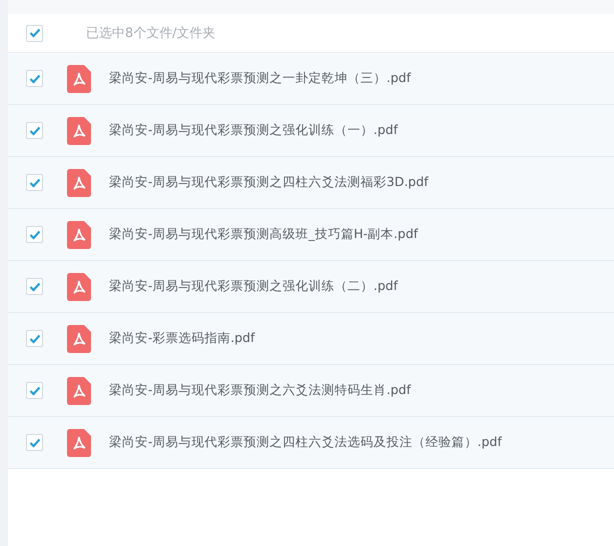  I want to click on file-name: 梁尚安-周易与现代彩票预测之四柱六爻法测福彩3D.pdf, so click(268, 182).